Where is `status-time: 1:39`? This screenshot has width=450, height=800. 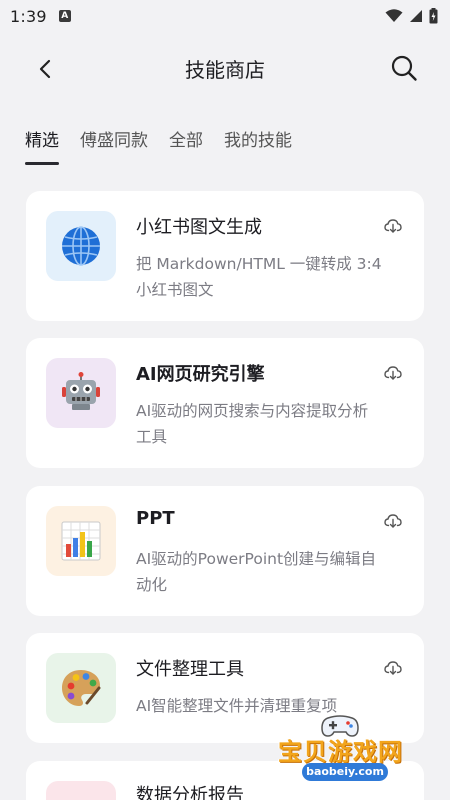
status-time: 1:39 is located at coordinates (28, 16).